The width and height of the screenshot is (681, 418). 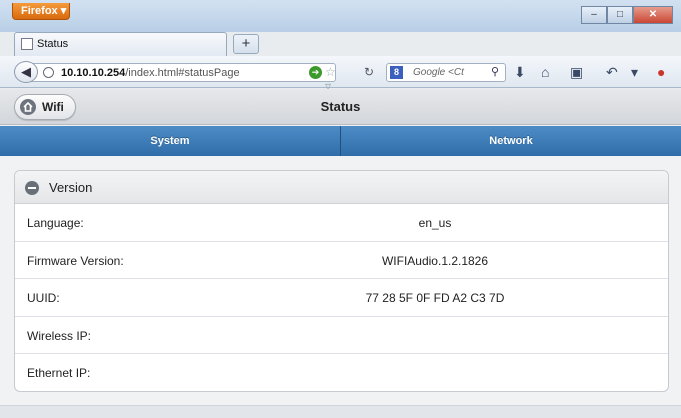 I want to click on app-header: Wifi Status, so click(x=340, y=107).